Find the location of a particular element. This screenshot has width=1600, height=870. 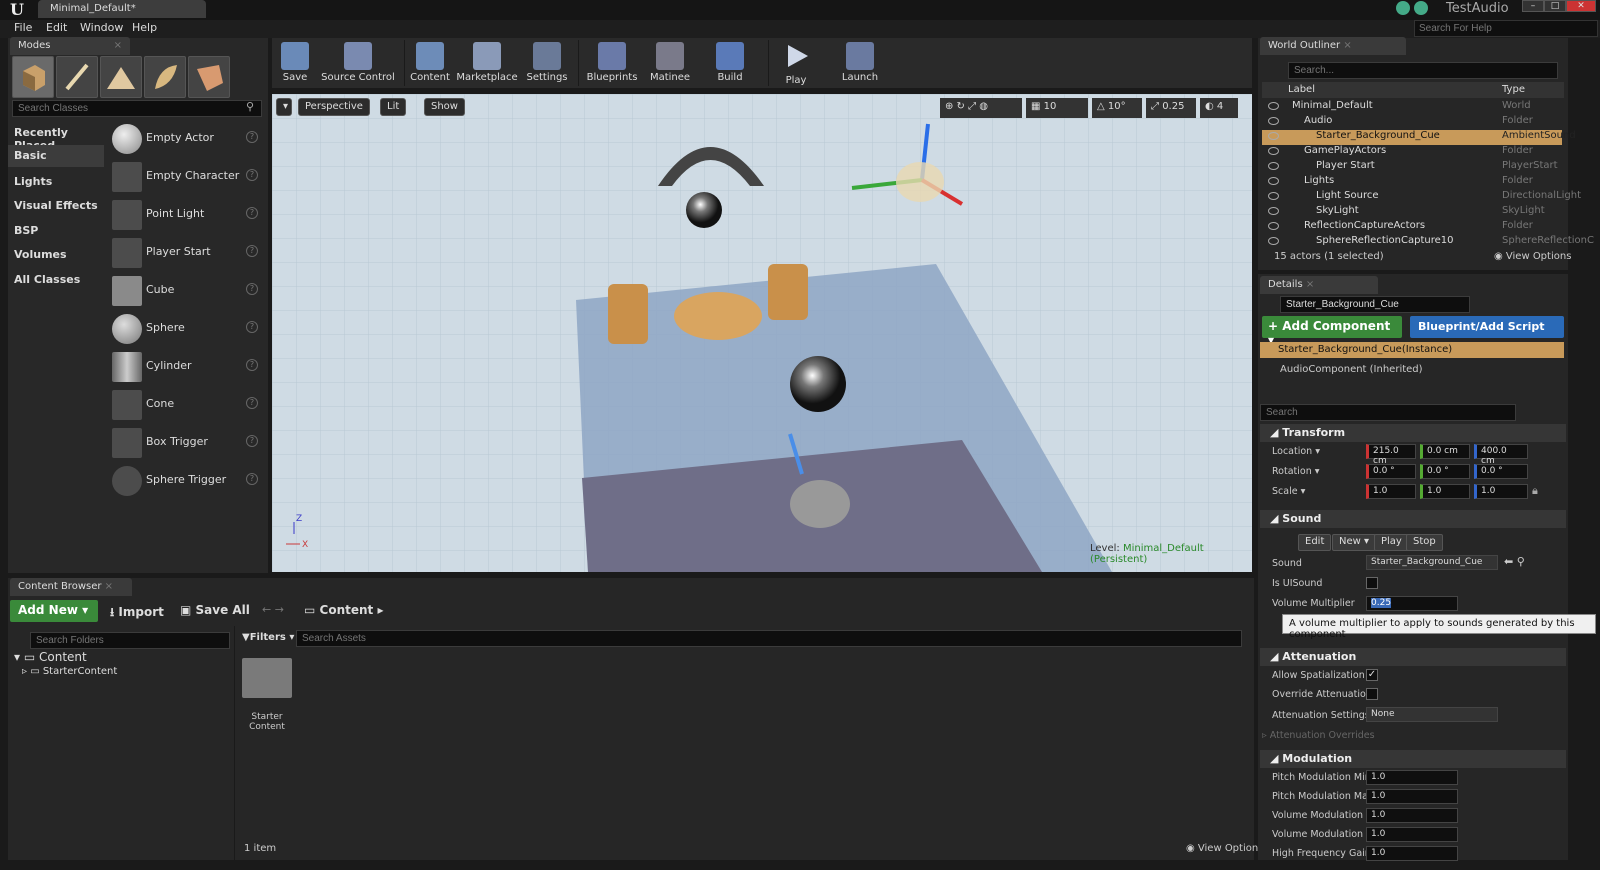

new-sound-button: New ▾ is located at coordinates (1354, 542).